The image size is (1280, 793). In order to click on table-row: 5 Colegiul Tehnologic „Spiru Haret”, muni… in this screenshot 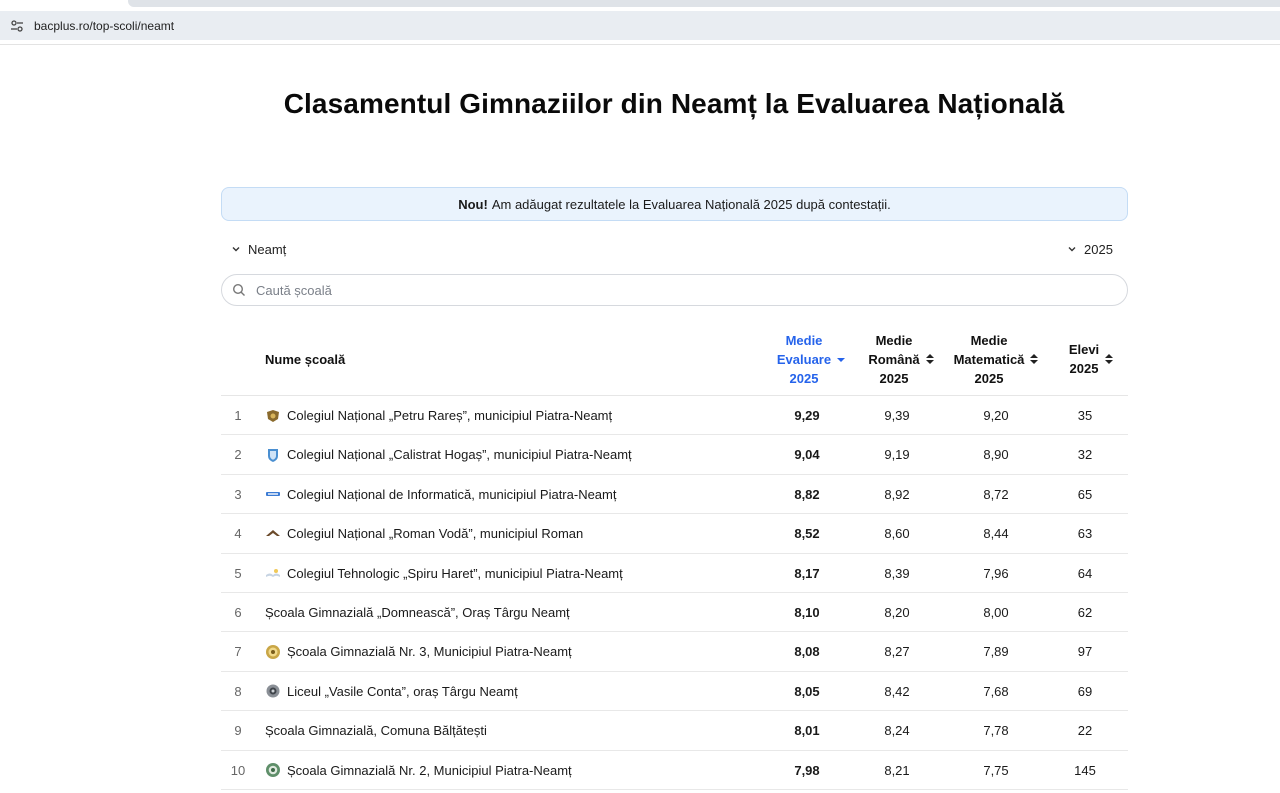, I will do `click(674, 573)`.